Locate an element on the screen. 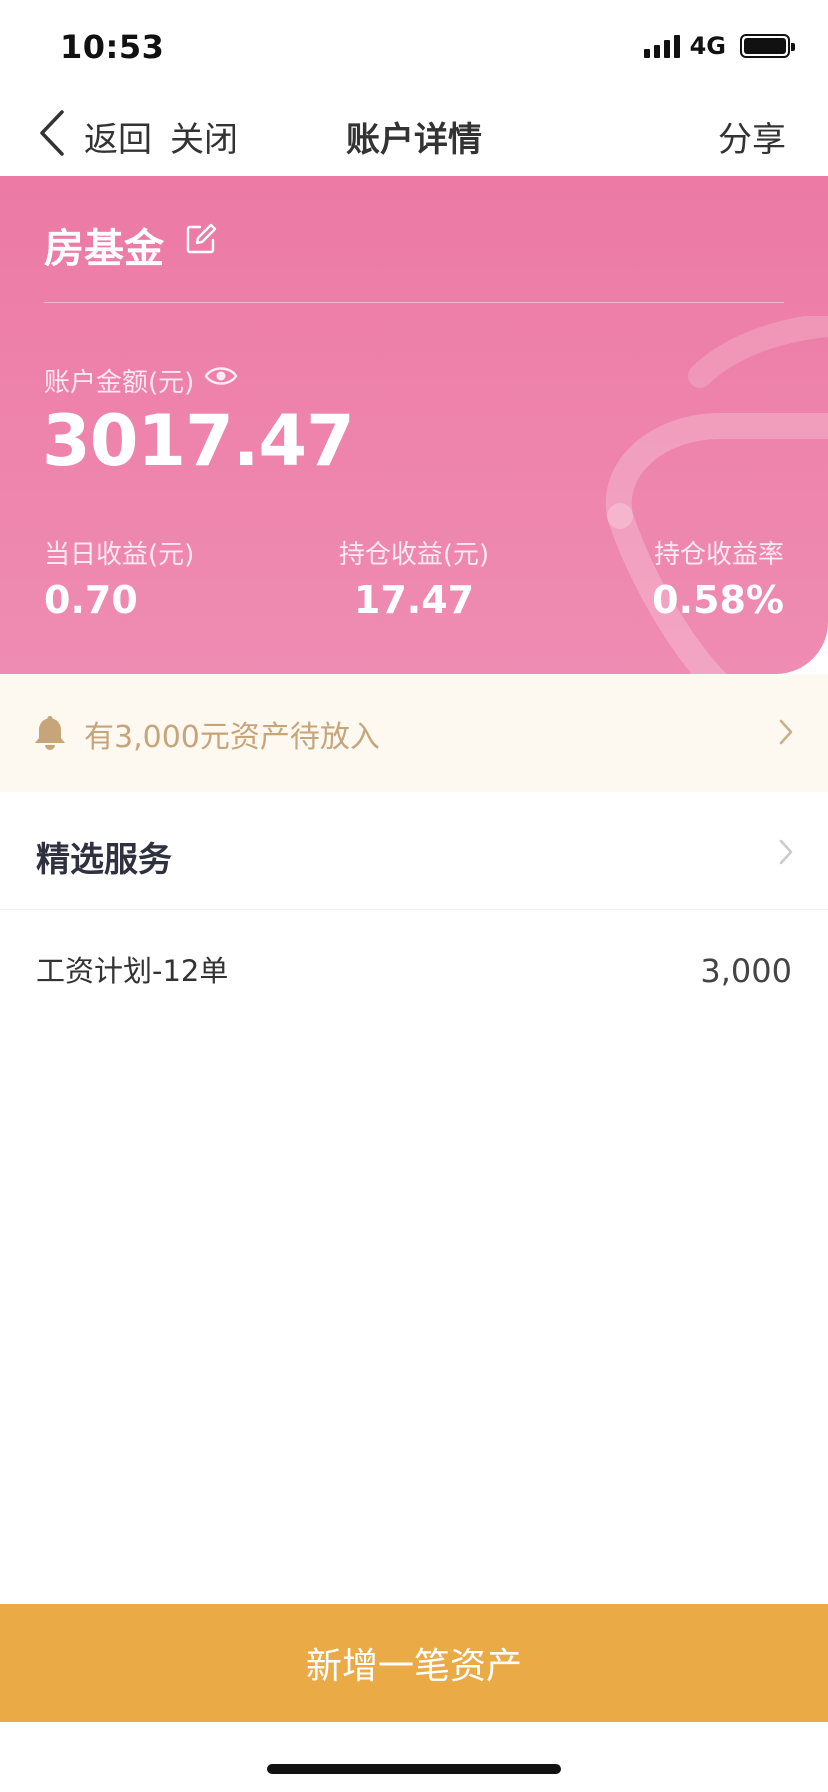 The width and height of the screenshot is (828, 1792). edit-icon is located at coordinates (201, 239).